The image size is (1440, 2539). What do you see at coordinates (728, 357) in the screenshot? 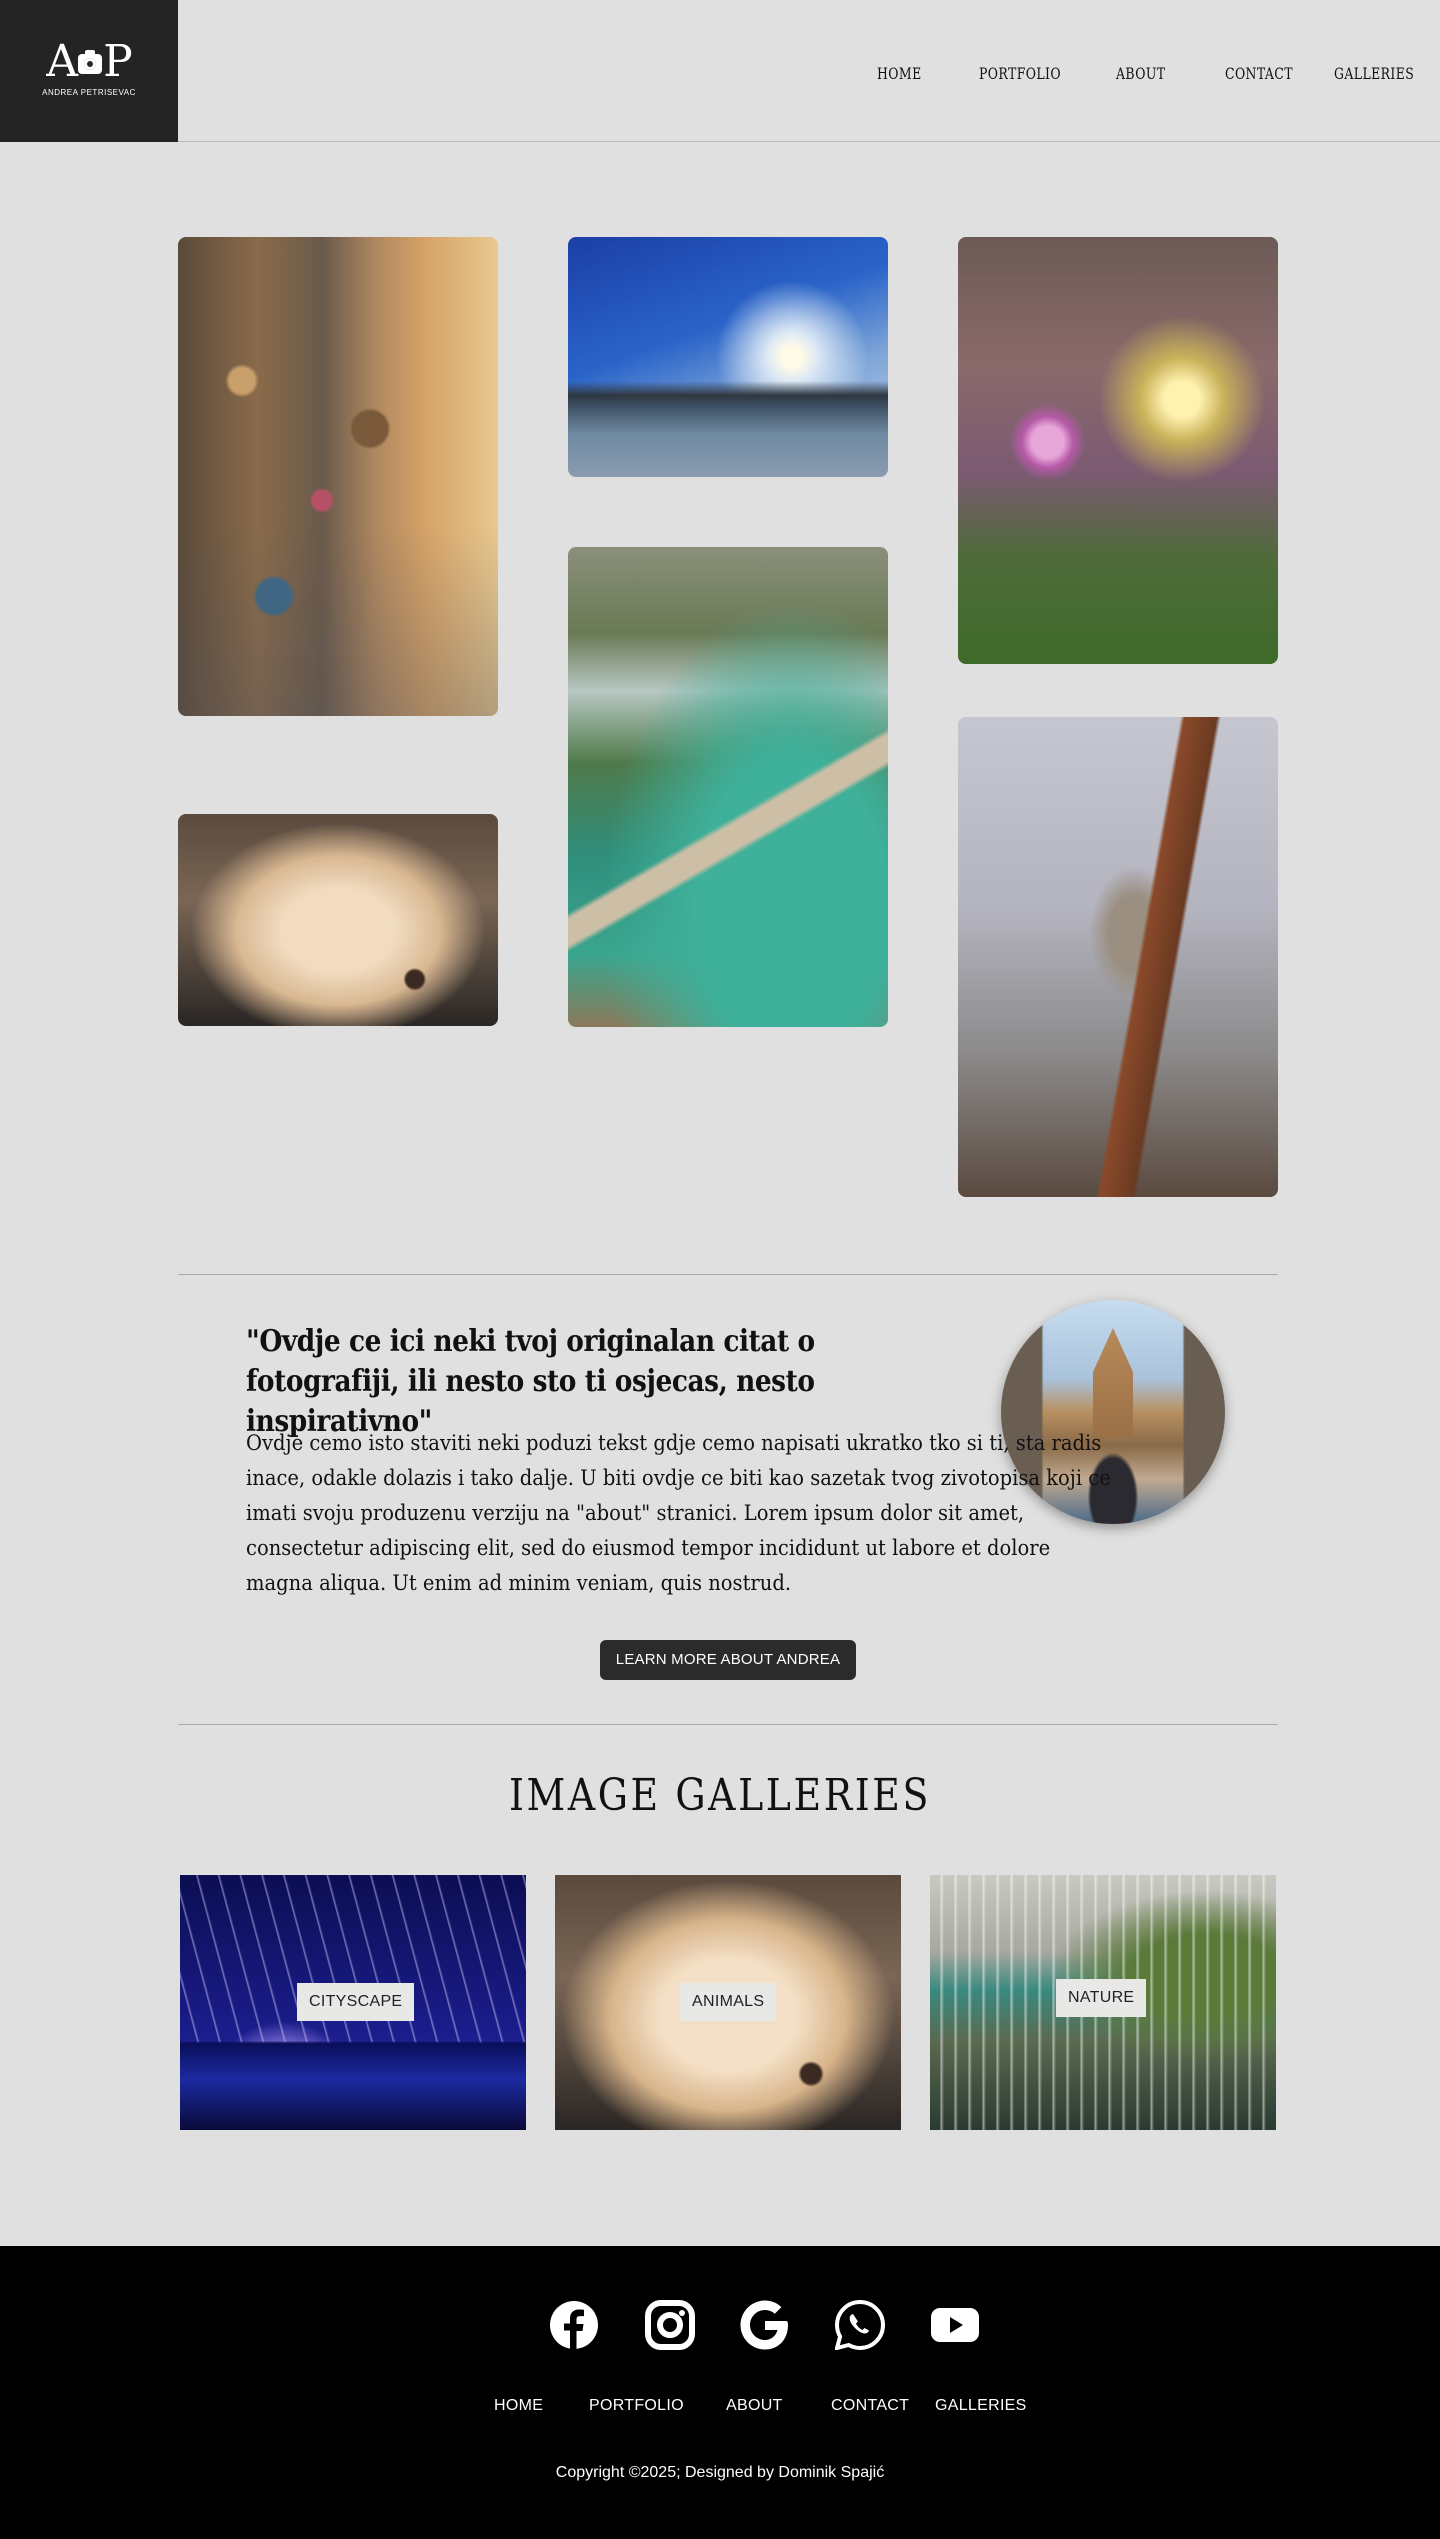
I see `photo-bridge-sunset` at bounding box center [728, 357].